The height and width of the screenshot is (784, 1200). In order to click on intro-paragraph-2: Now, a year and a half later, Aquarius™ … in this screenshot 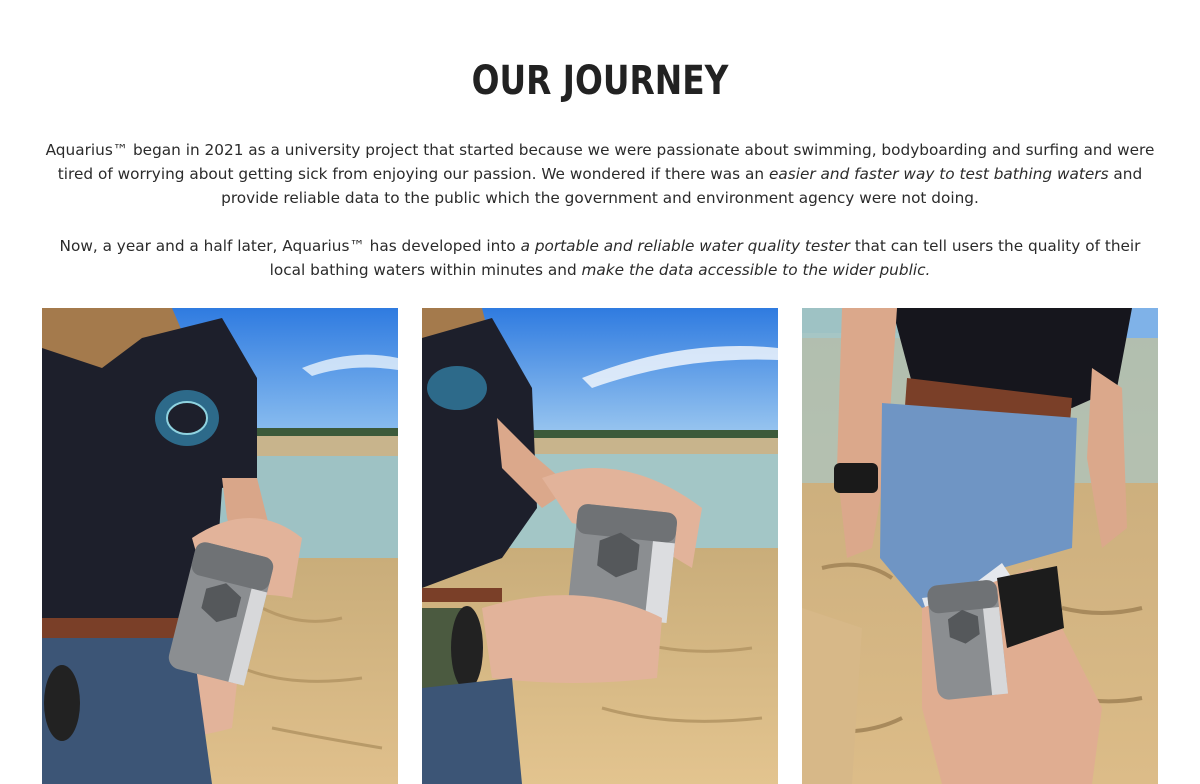, I will do `click(600, 258)`.